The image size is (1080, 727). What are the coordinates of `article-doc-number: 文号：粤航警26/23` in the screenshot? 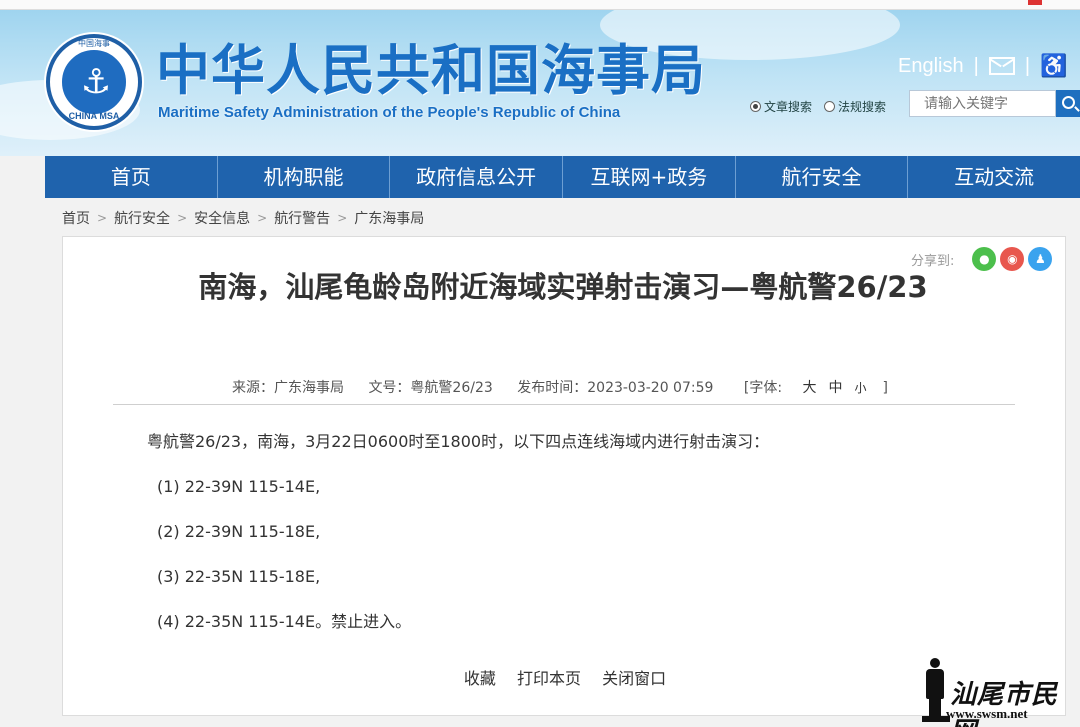 It's located at (430, 388).